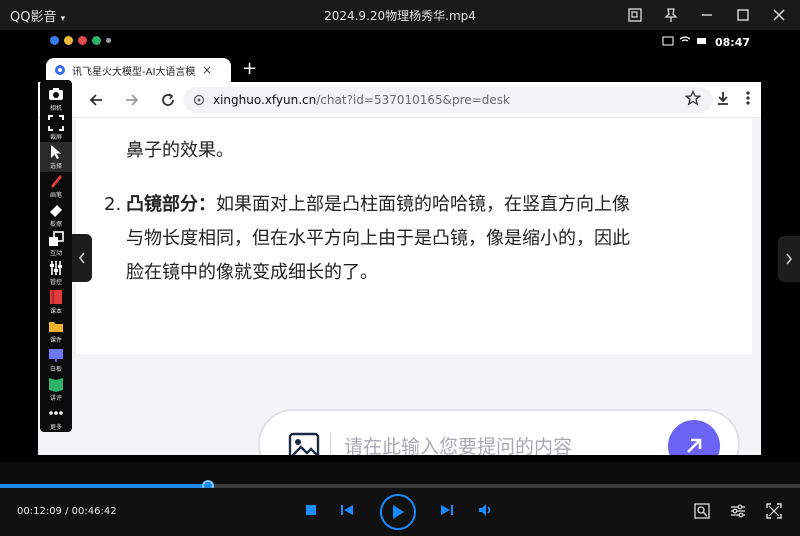 This screenshot has width=800, height=536. I want to click on tool-camera: 相机, so click(56, 99).